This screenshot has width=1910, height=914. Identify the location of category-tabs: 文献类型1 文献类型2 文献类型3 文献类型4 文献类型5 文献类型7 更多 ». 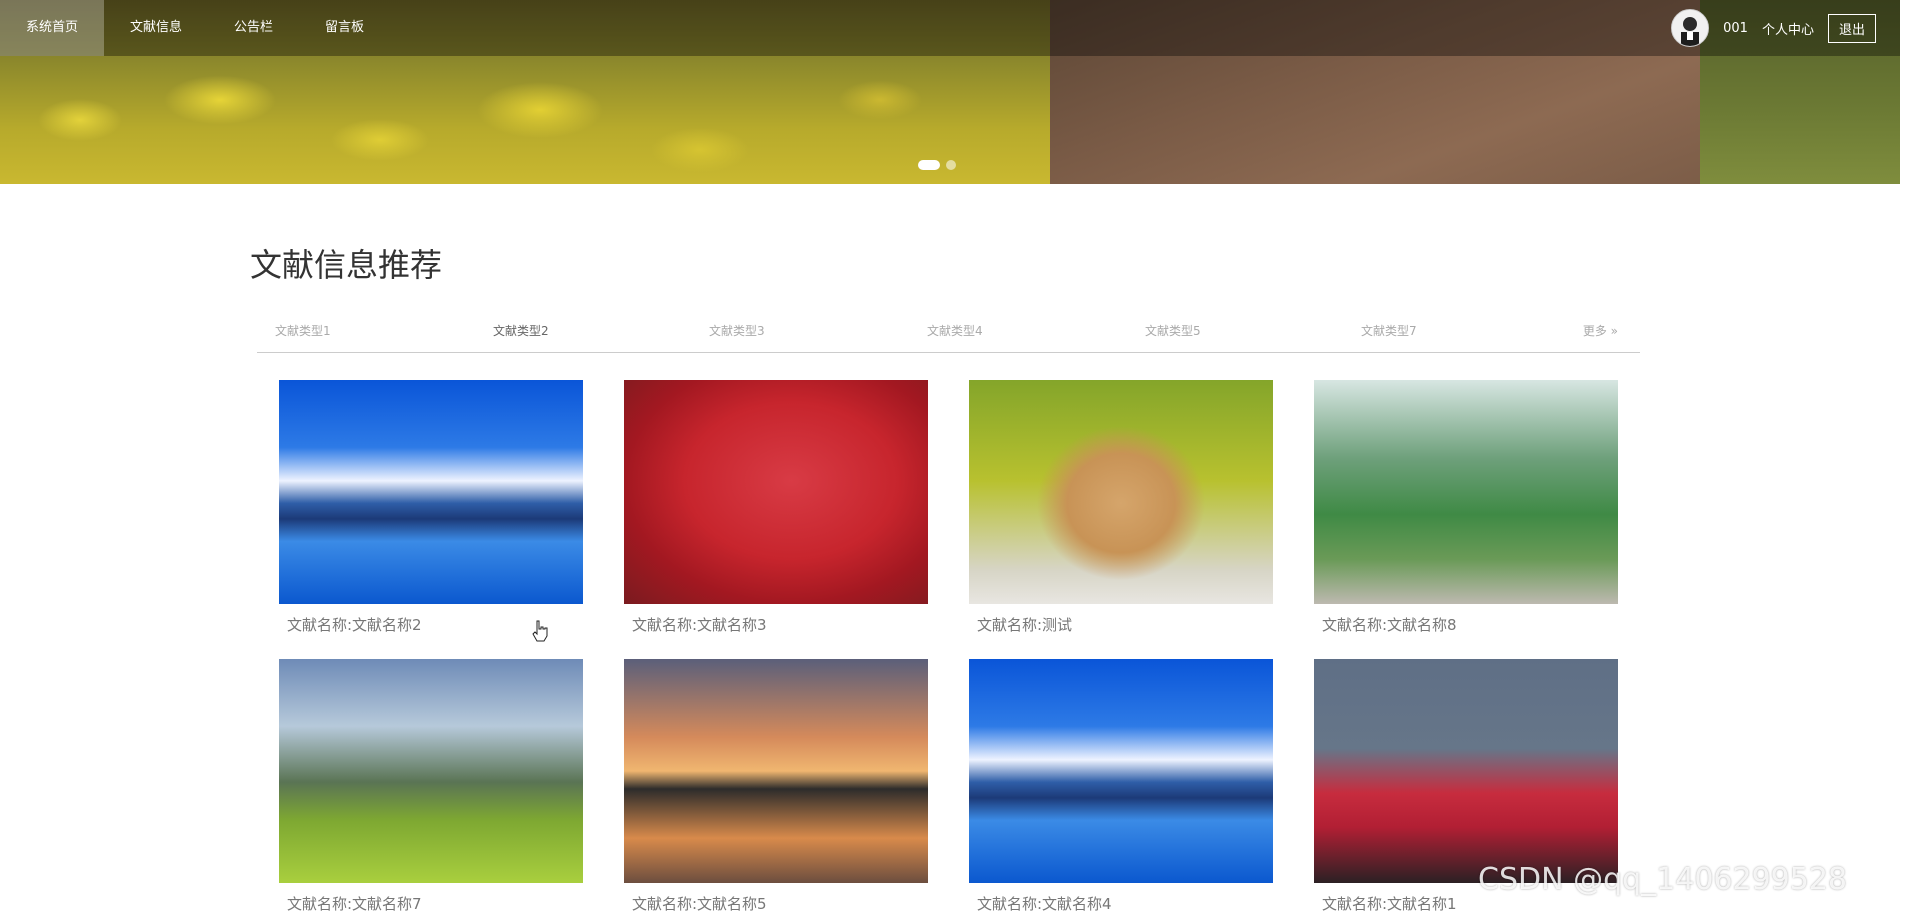
(948, 331).